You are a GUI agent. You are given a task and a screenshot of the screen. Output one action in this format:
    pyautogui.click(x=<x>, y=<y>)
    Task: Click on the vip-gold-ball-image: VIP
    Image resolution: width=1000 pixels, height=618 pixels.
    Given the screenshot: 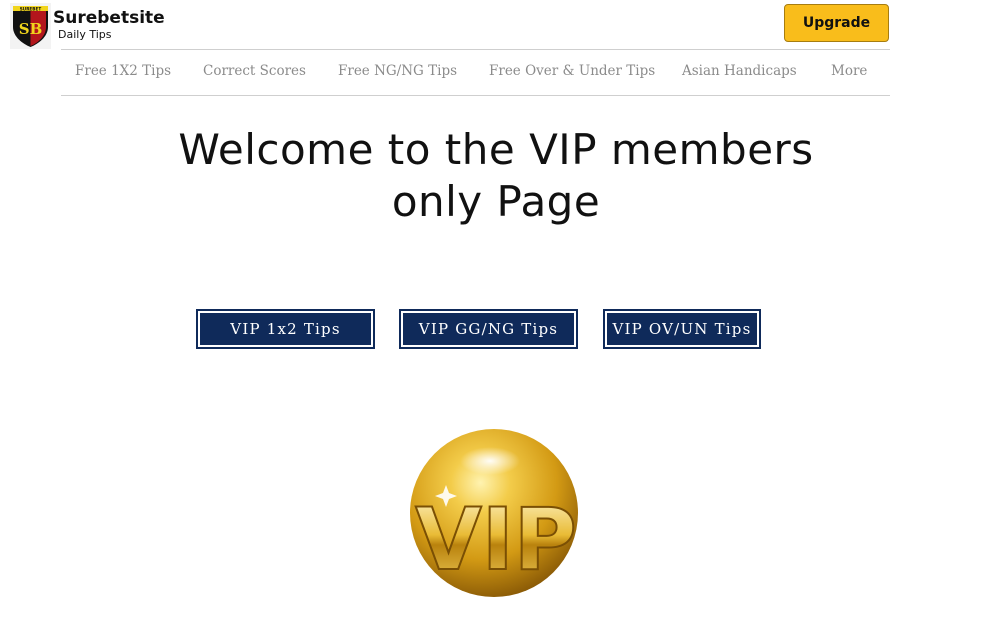 What is the action you would take?
    pyautogui.click(x=494, y=513)
    